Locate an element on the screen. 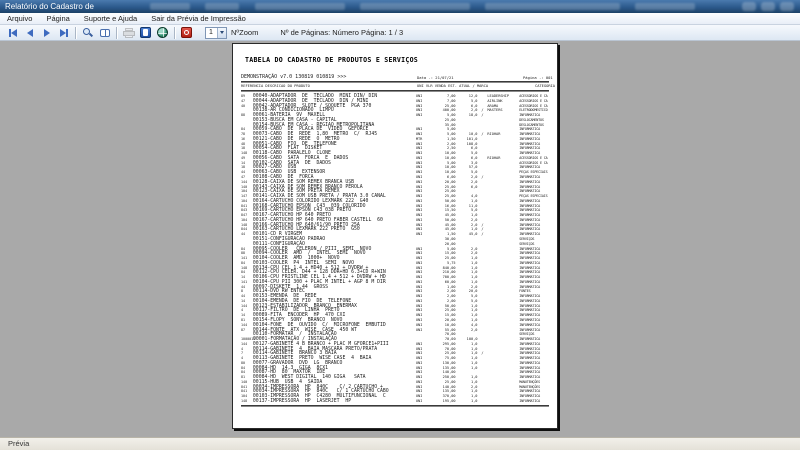 Image resolution: width=800 pixels, height=450 pixels. last-page-icon is located at coordinates (63, 32).